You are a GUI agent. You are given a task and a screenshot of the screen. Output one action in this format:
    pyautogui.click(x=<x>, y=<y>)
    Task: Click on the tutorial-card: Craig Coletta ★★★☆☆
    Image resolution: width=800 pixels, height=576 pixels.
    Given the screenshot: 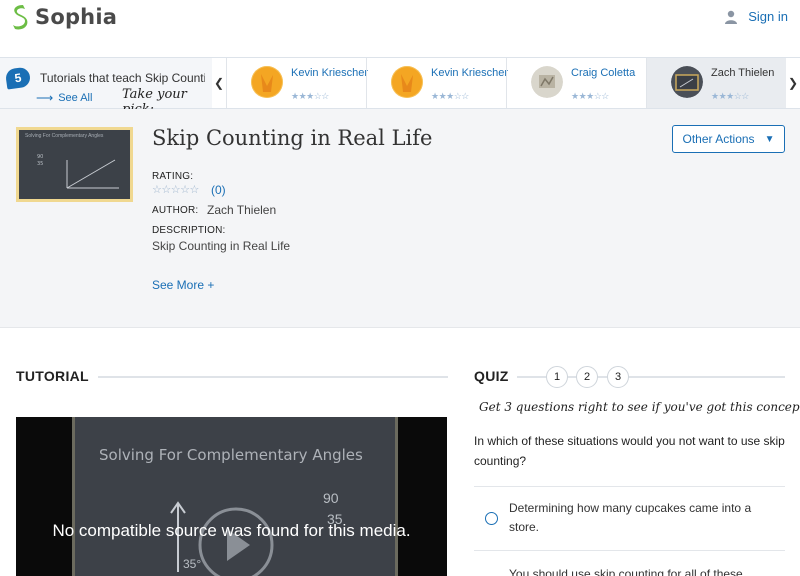 What is the action you would take?
    pyautogui.click(x=576, y=83)
    